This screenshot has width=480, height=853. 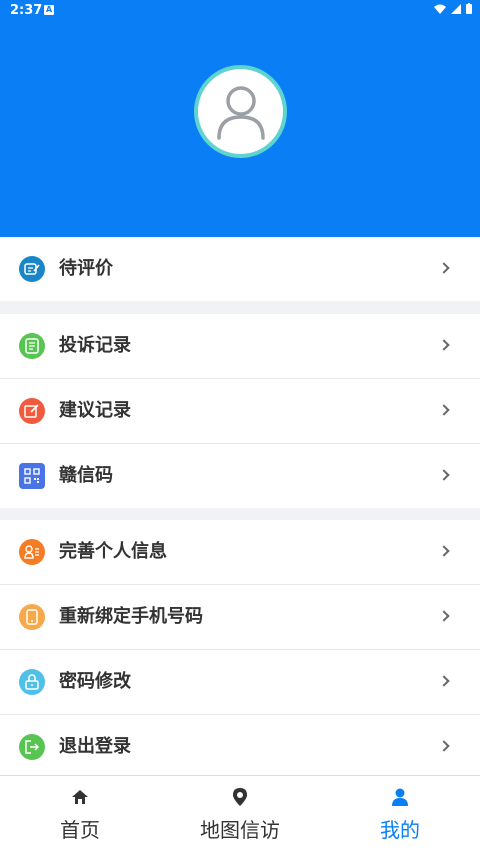 What do you see at coordinates (400, 830) in the screenshot?
I see `tab-label: 我的` at bounding box center [400, 830].